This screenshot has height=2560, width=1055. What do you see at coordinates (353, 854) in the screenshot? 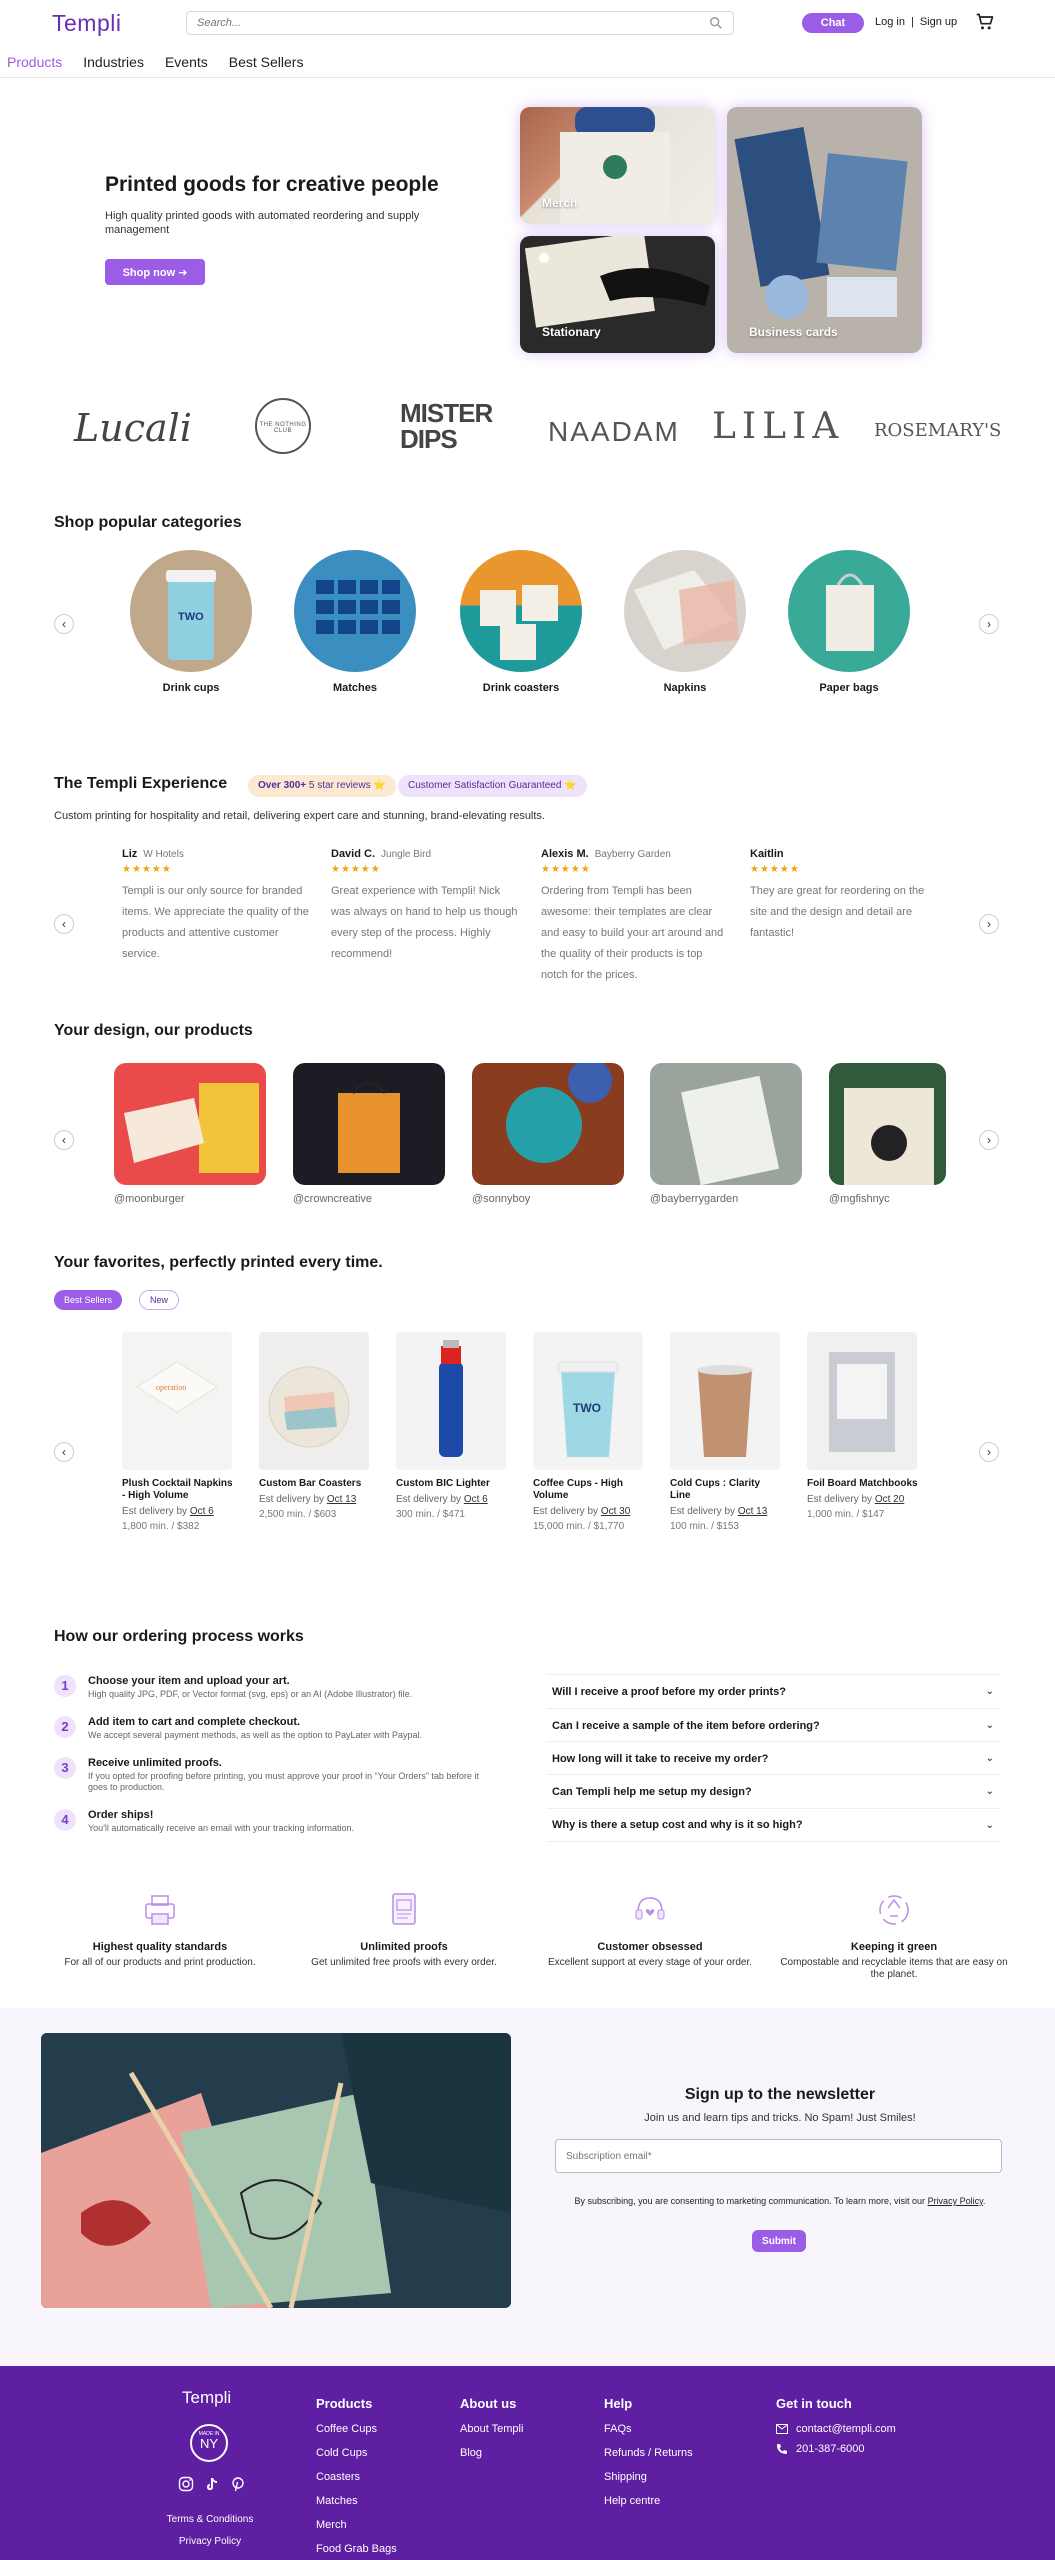
I see `reviewer-name: David C.` at bounding box center [353, 854].